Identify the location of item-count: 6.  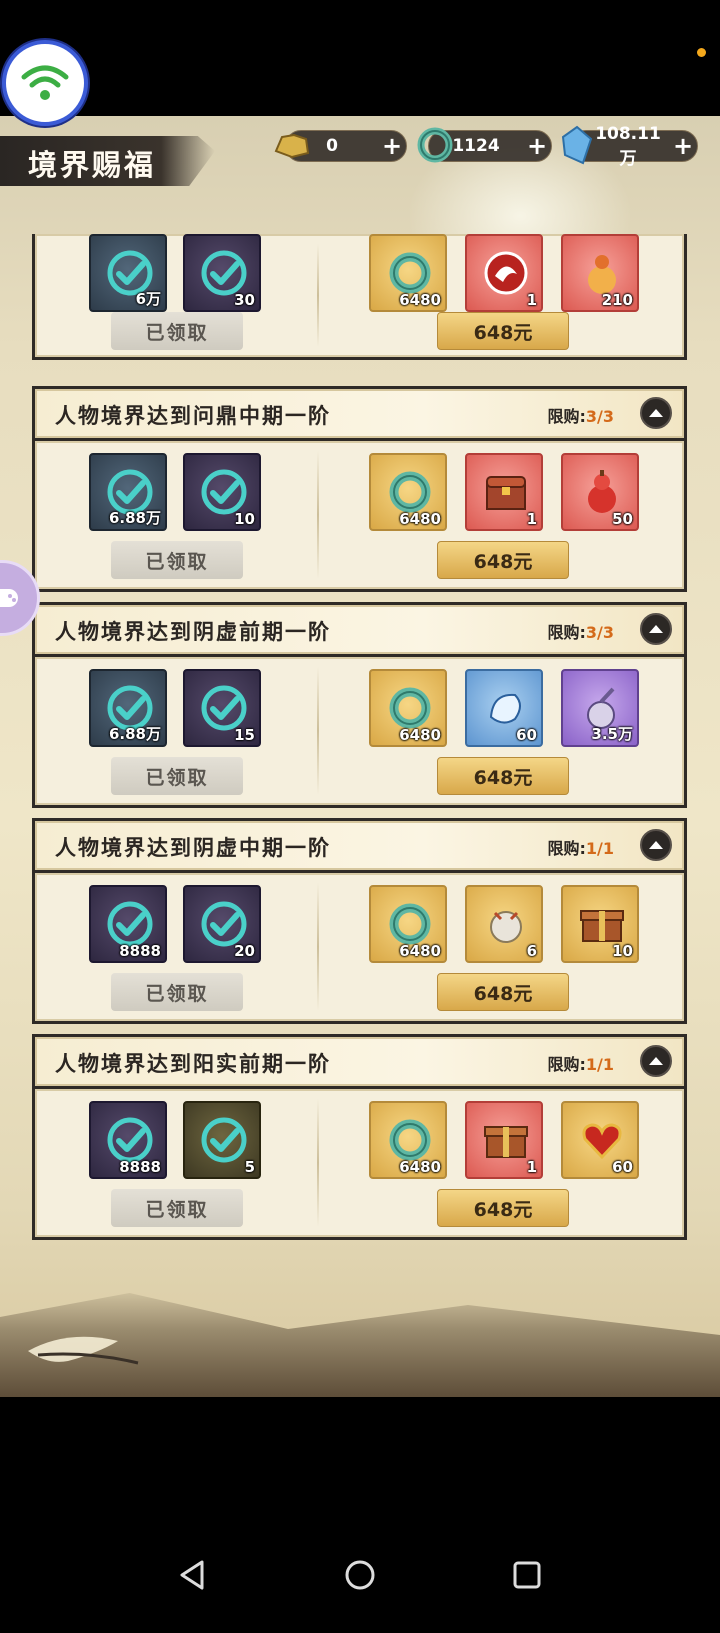
(531, 951).